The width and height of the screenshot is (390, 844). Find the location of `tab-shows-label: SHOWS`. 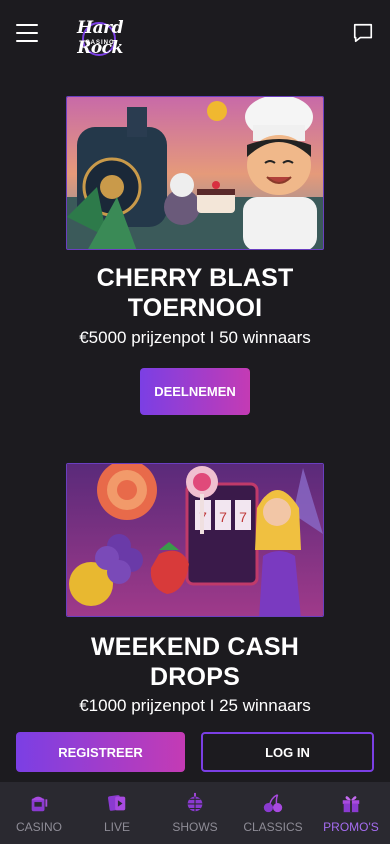

tab-shows-label: SHOWS is located at coordinates (195, 827).